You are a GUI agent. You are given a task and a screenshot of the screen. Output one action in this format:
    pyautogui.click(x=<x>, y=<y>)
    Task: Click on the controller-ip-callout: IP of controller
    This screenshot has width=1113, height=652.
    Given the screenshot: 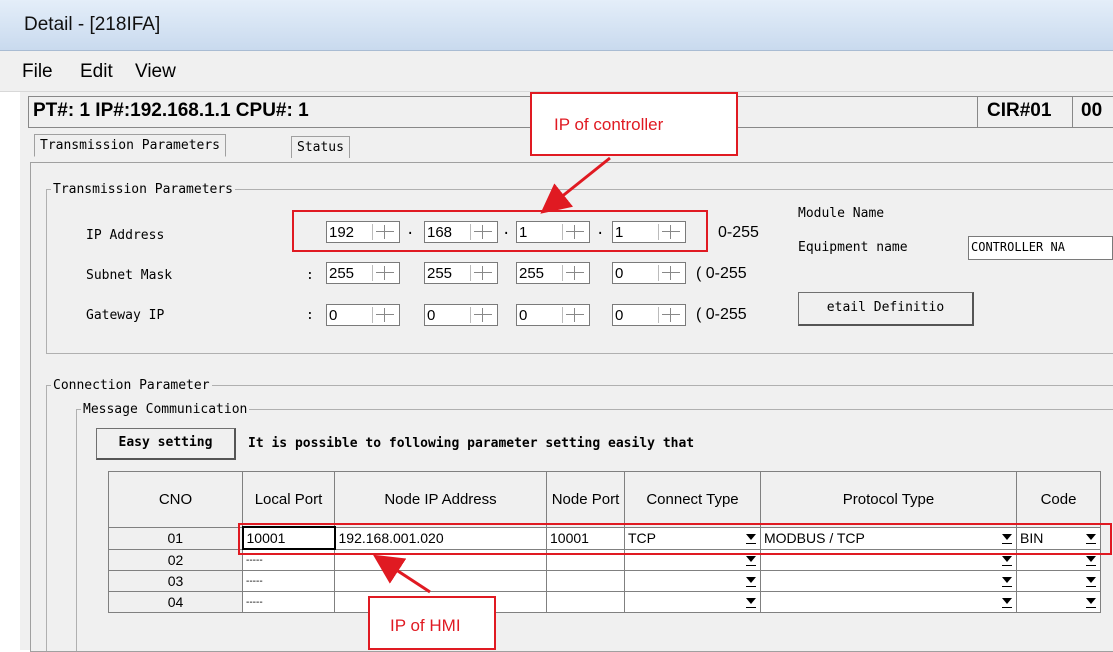 What is the action you would take?
    pyautogui.click(x=634, y=124)
    